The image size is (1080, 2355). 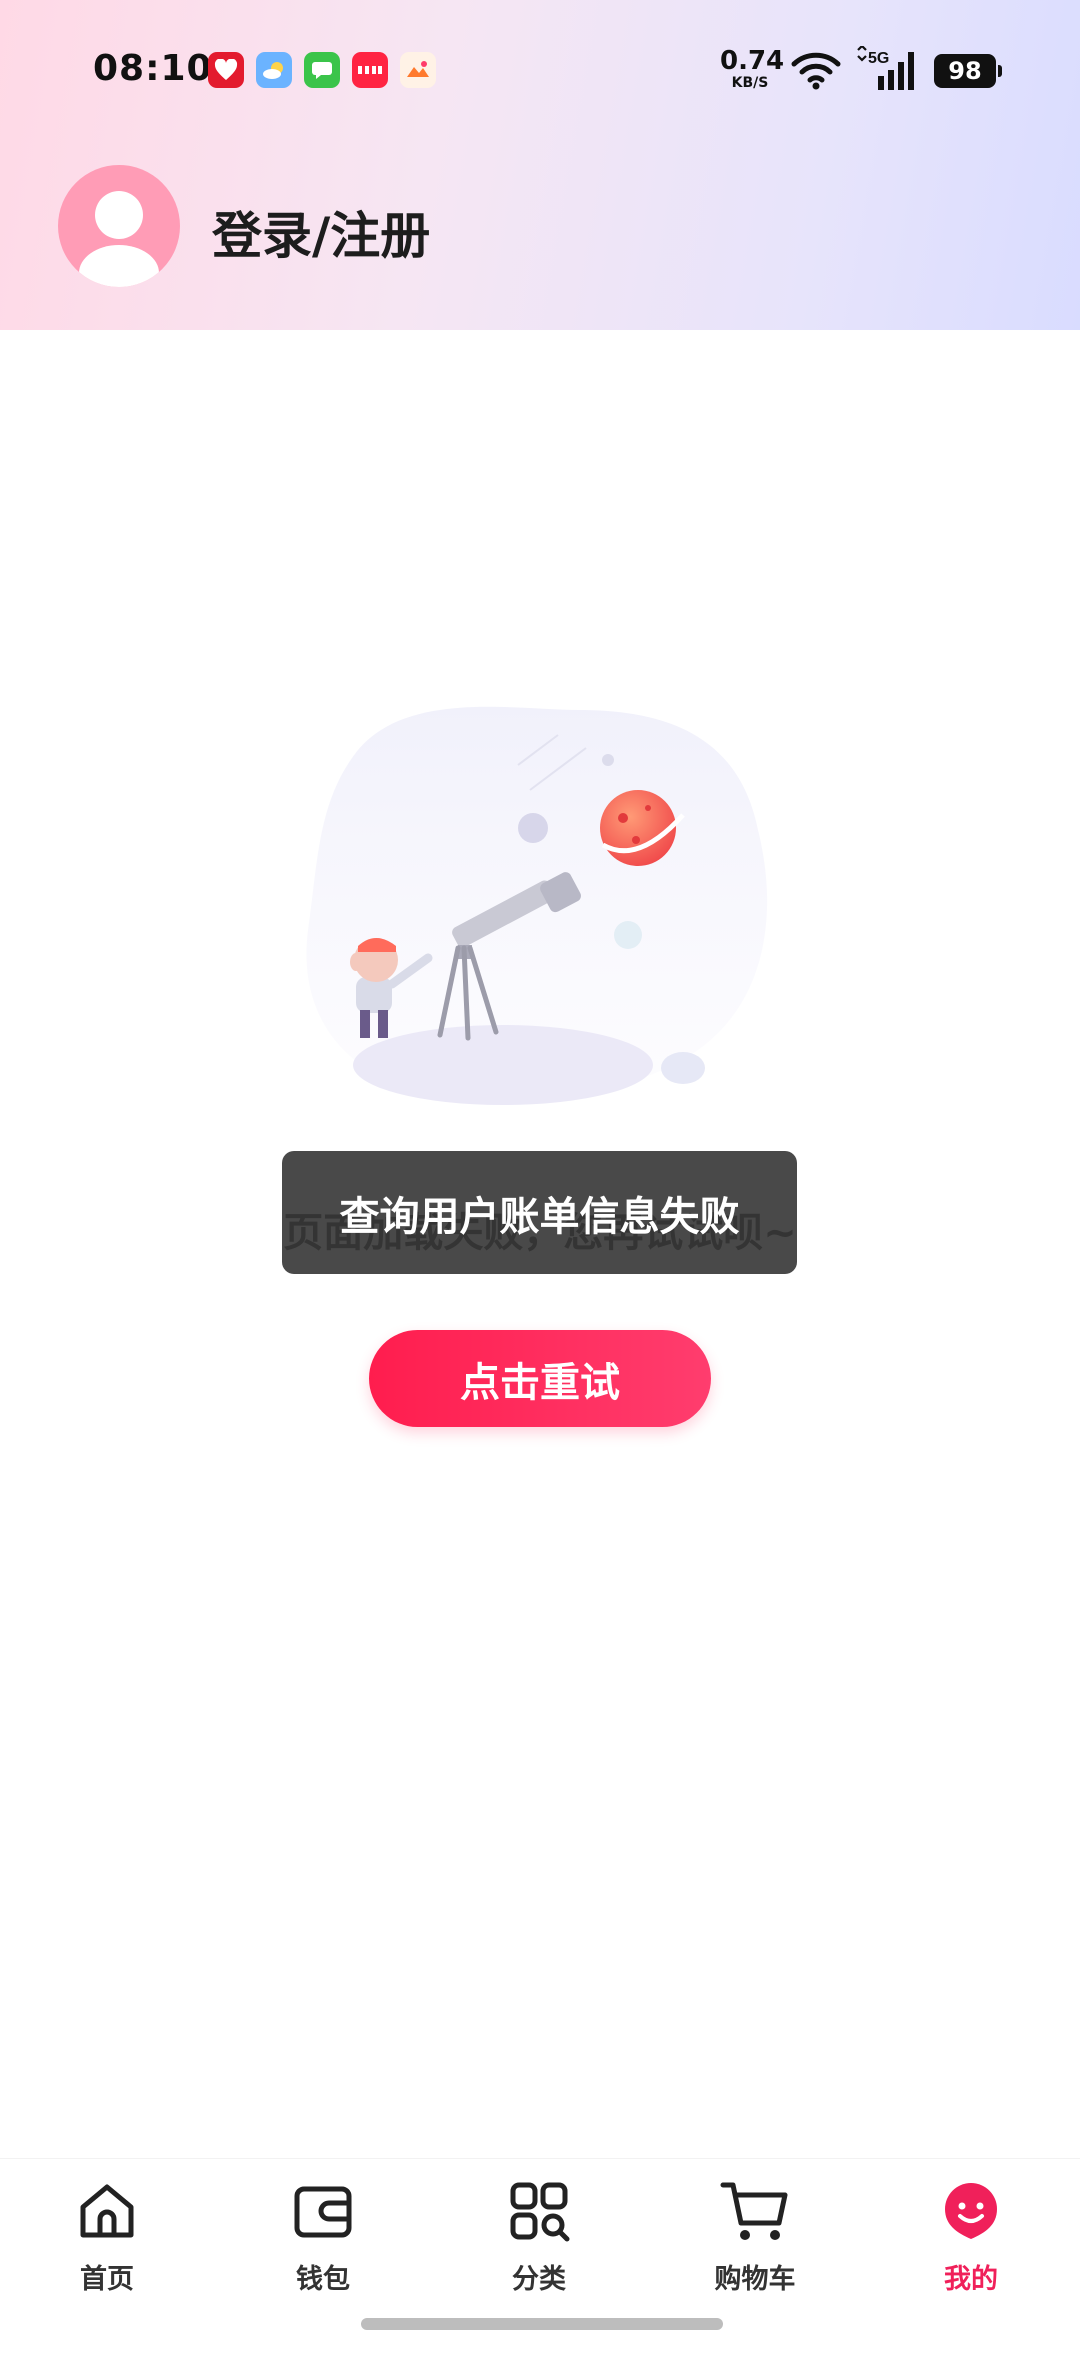 I want to click on network-type-label: 5G, so click(x=878, y=58).